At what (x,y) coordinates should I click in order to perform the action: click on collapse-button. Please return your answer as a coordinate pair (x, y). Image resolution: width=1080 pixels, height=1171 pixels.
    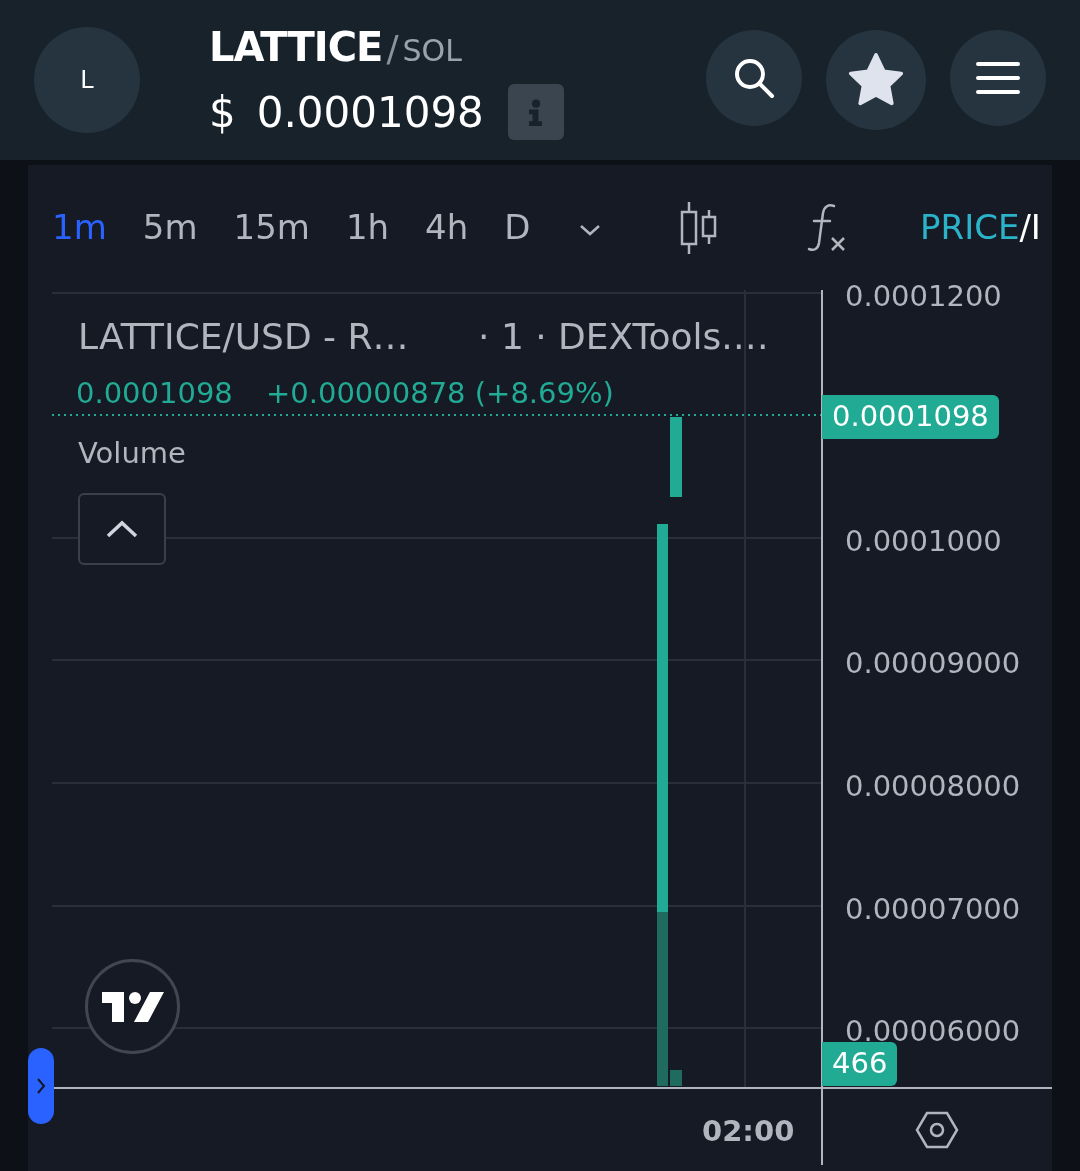
    Looking at the image, I should click on (122, 529).